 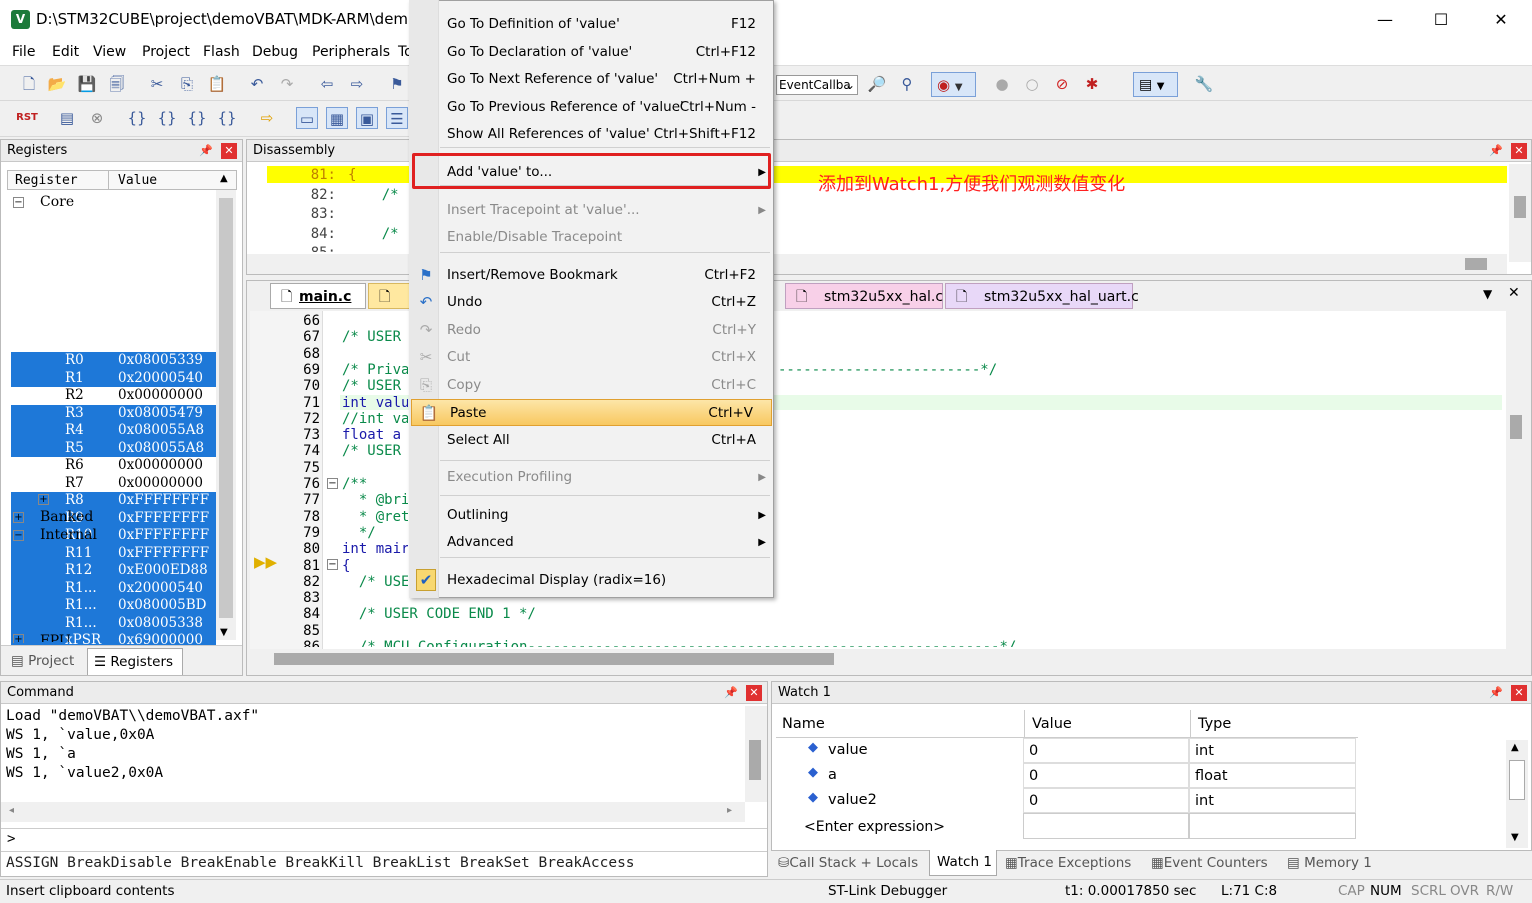 I want to click on run-icon: ▤, so click(x=67, y=118).